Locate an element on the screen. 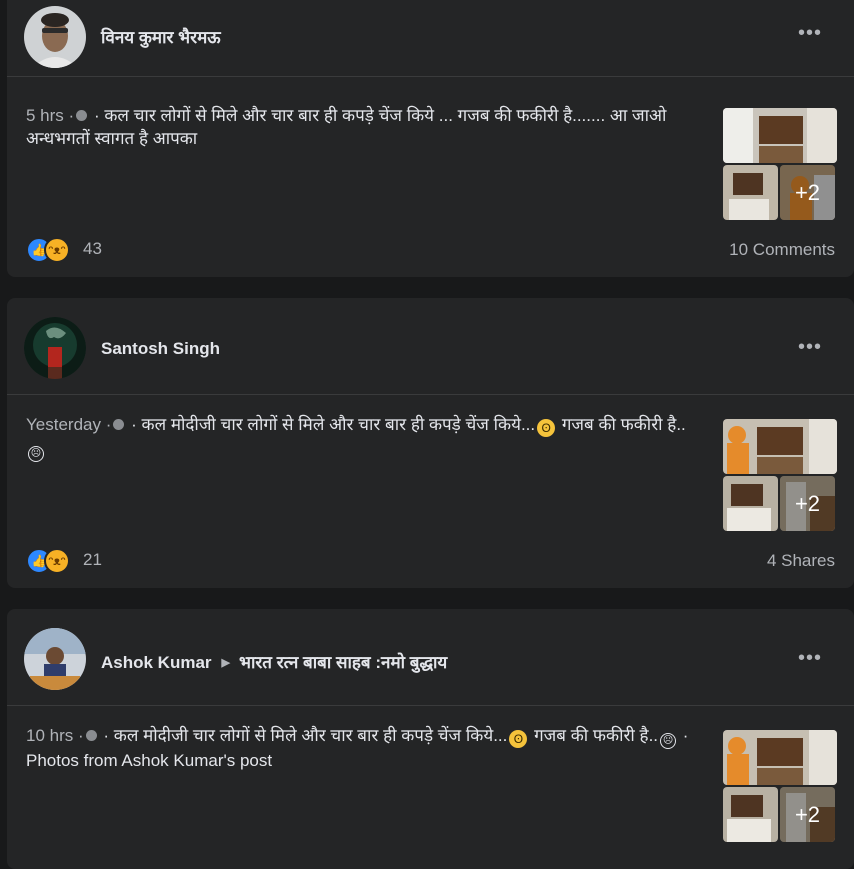 This screenshot has width=854, height=869. author-name: Ashok Kumar is located at coordinates (156, 662).